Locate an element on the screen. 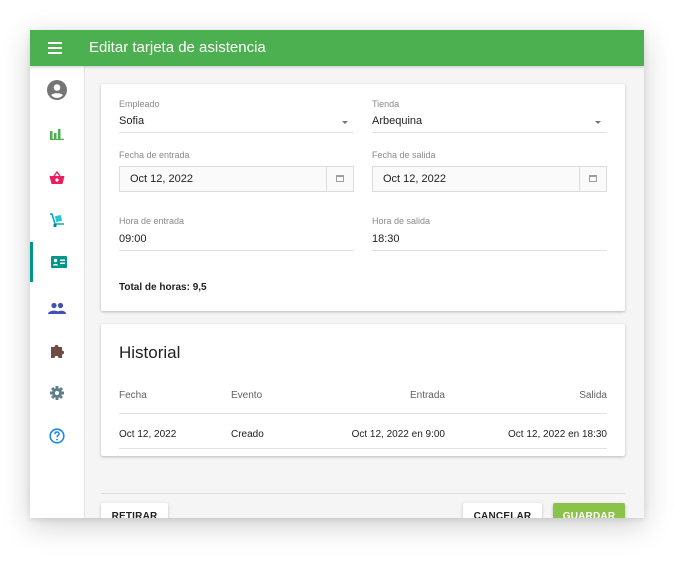 The height and width of the screenshot is (578, 674). app-bar: Editar tarjeta de asistencia is located at coordinates (337, 48).